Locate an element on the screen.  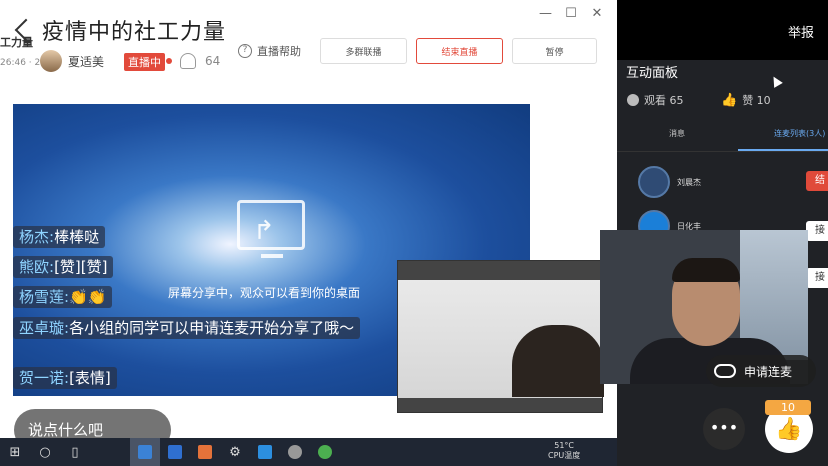
report-button: 举报 is located at coordinates (801, 31).